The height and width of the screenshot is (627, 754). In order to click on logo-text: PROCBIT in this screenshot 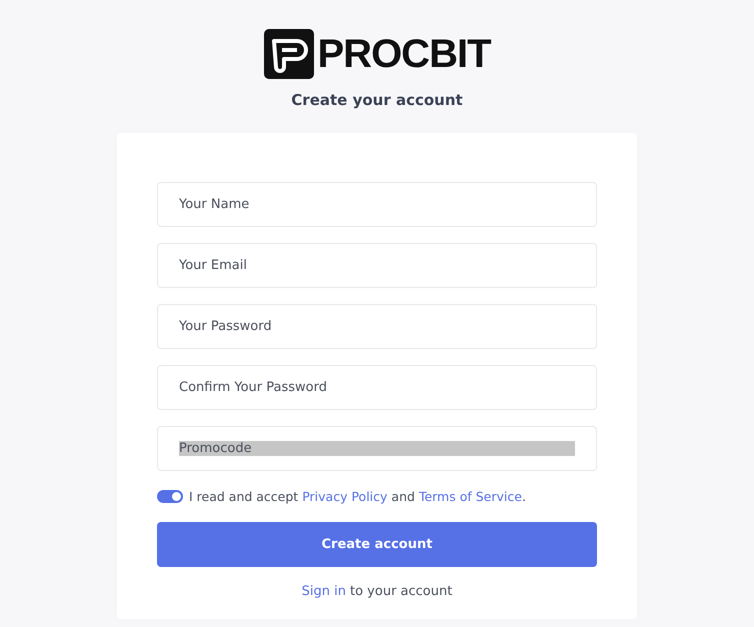, I will do `click(404, 54)`.